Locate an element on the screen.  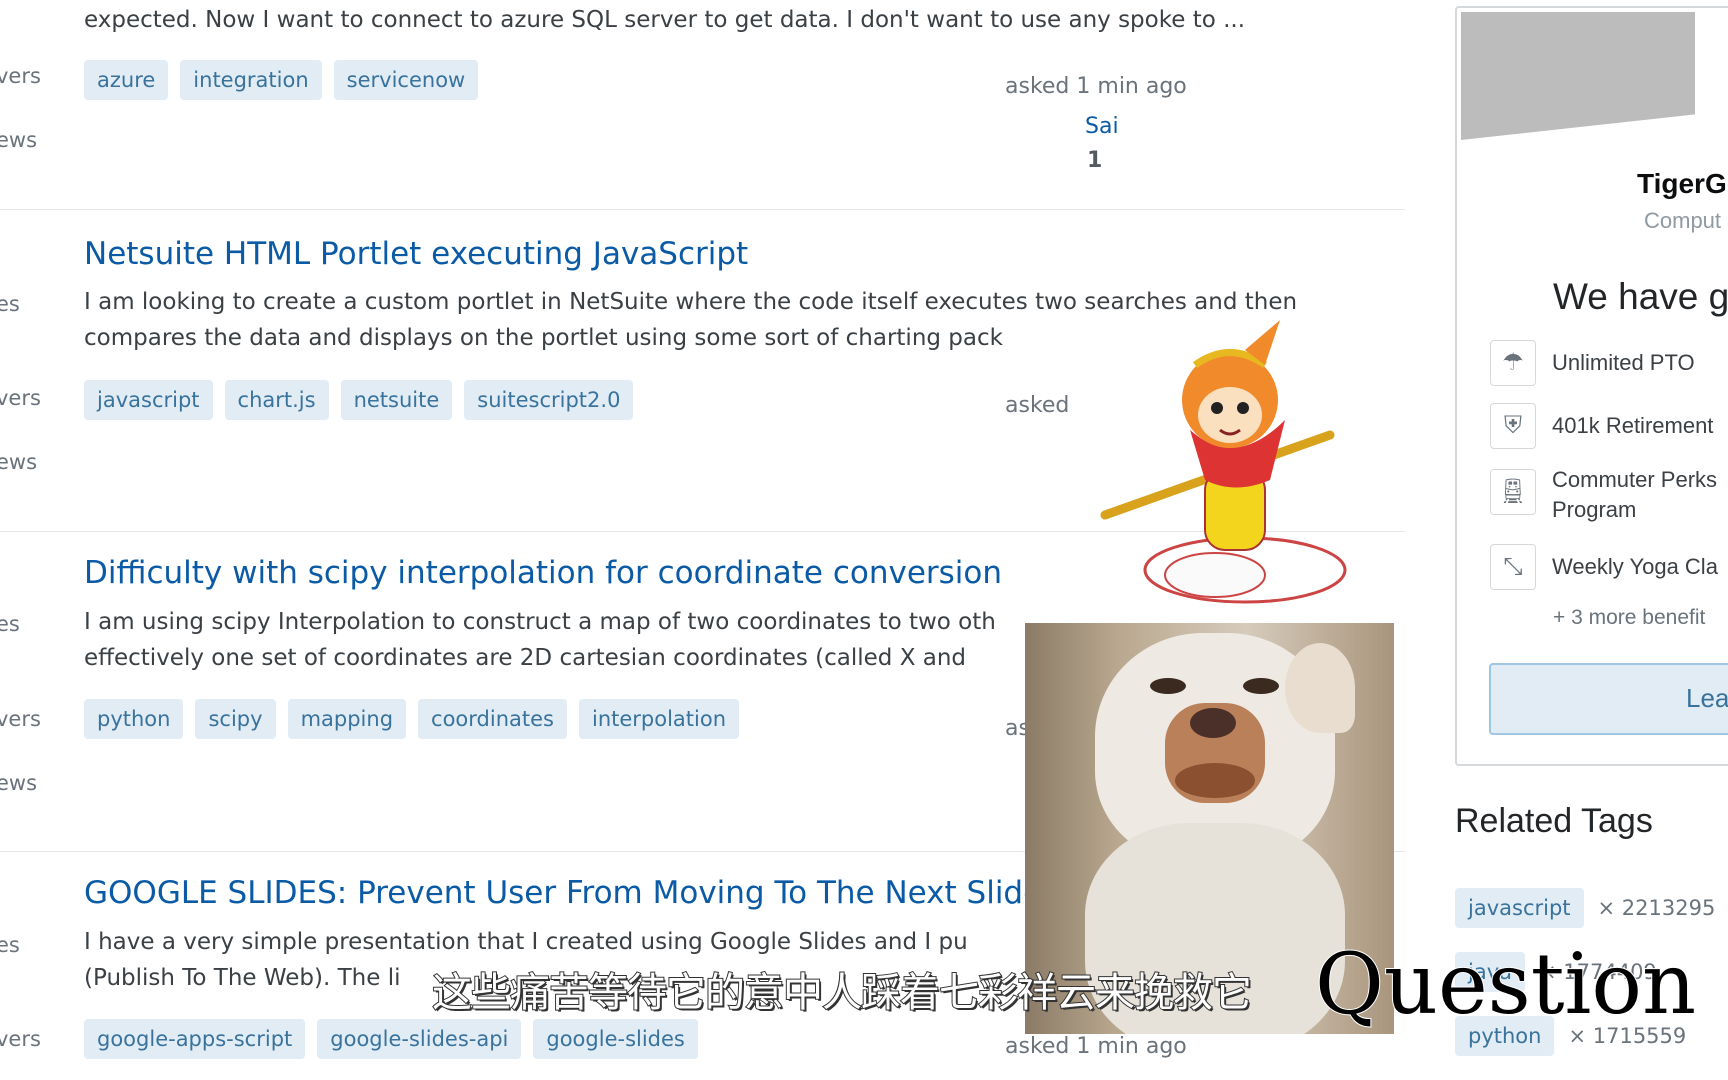
tag: google-slides is located at coordinates (615, 1039).